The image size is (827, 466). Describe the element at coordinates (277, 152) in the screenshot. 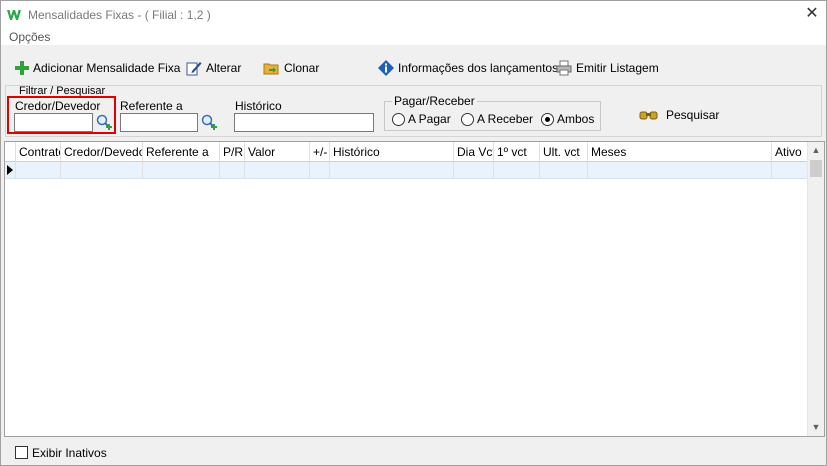

I see `col-valor: Valor` at that location.